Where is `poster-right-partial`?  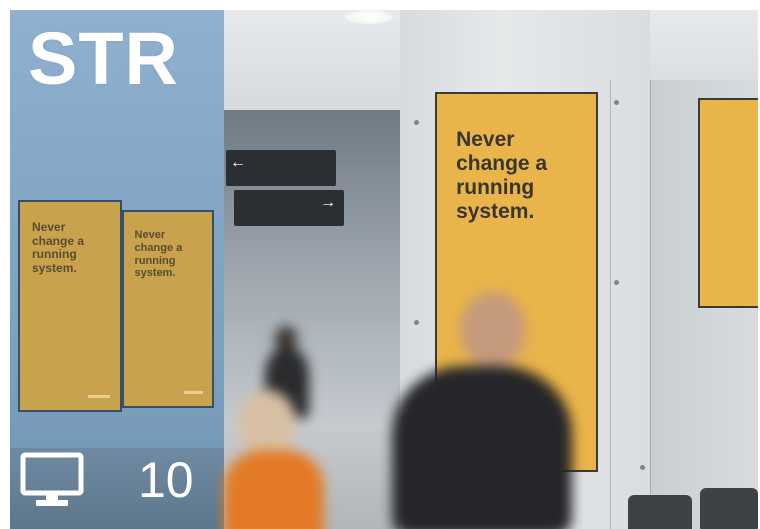
poster-right-partial is located at coordinates (728, 203).